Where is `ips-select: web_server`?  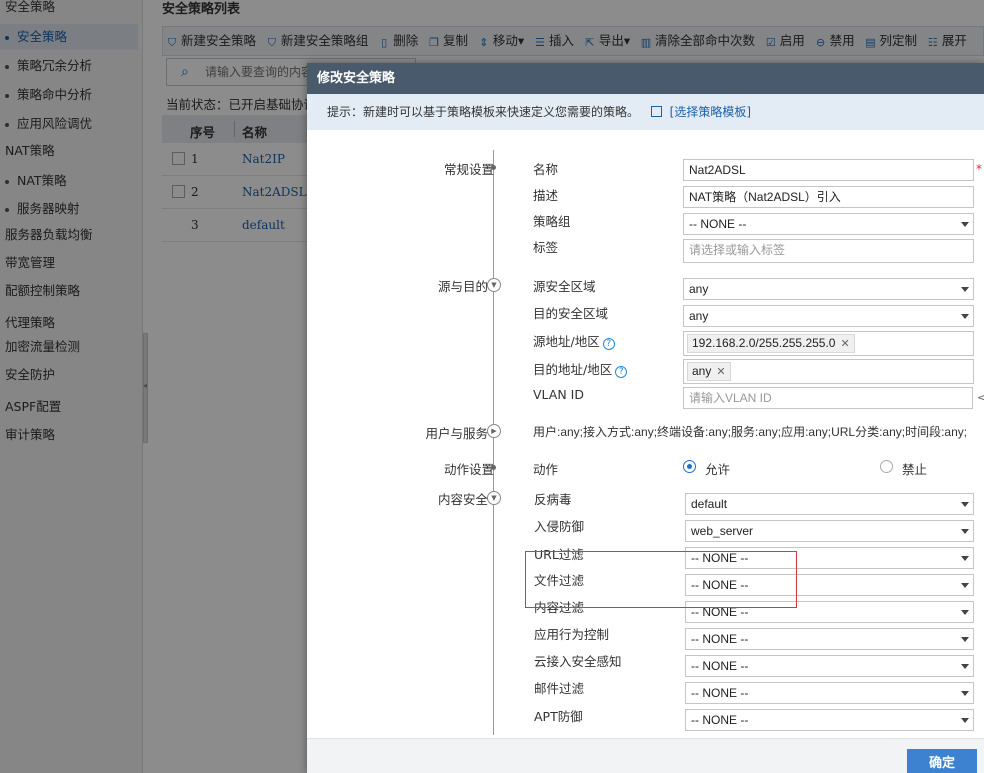
ips-select: web_server is located at coordinates (829, 531).